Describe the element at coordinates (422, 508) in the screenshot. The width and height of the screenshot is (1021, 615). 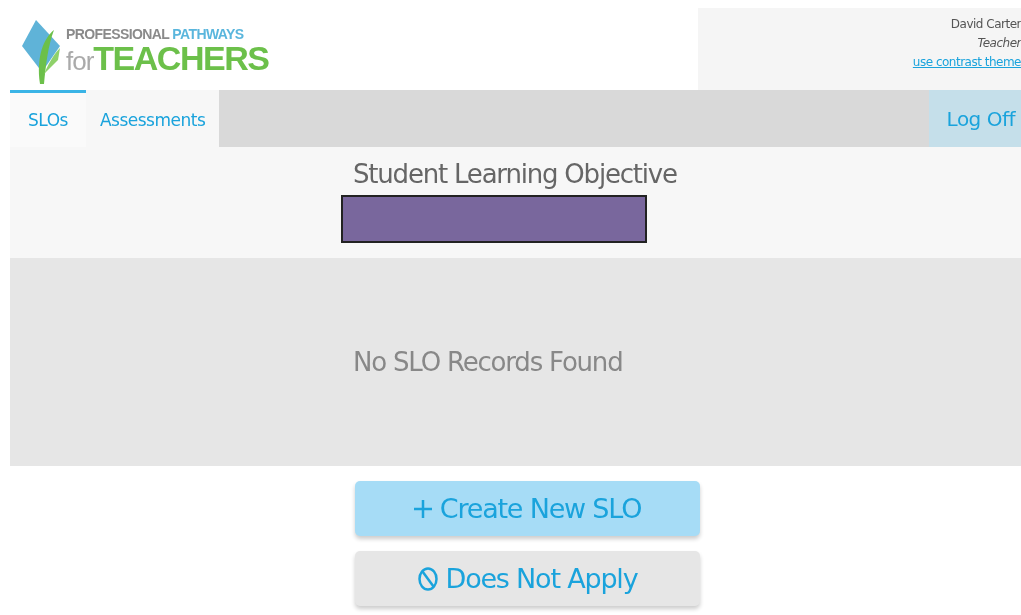
I see `plus-icon` at that location.